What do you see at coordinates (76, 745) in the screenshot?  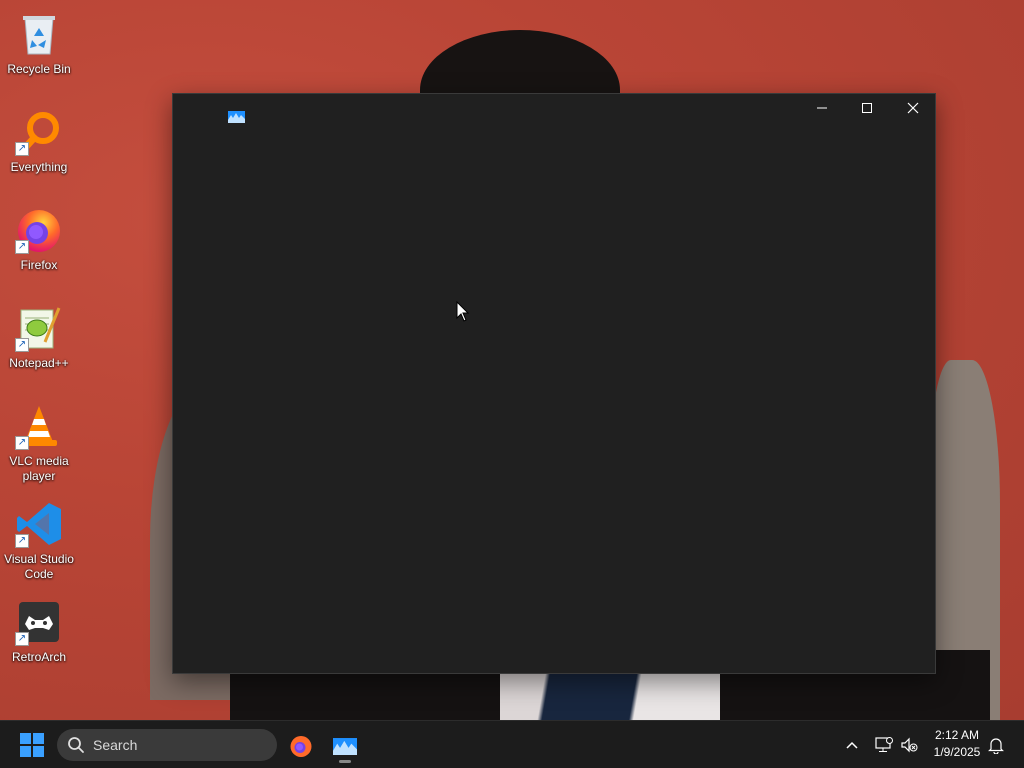 I see `search-icon` at bounding box center [76, 745].